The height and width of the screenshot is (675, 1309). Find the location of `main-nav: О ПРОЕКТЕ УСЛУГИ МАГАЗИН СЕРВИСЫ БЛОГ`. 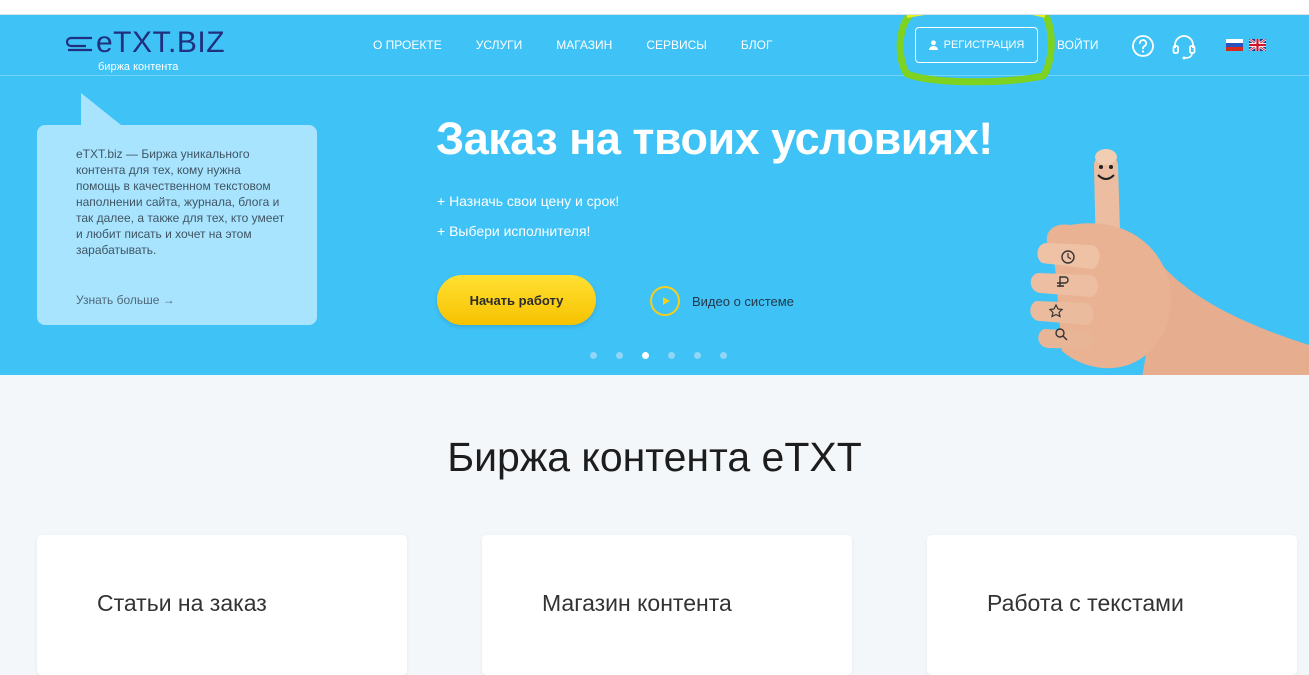

main-nav: О ПРОЕКТЕ УСЛУГИ МАГАЗИН СЕРВИСЫ БЛОГ is located at coordinates (573, 45).